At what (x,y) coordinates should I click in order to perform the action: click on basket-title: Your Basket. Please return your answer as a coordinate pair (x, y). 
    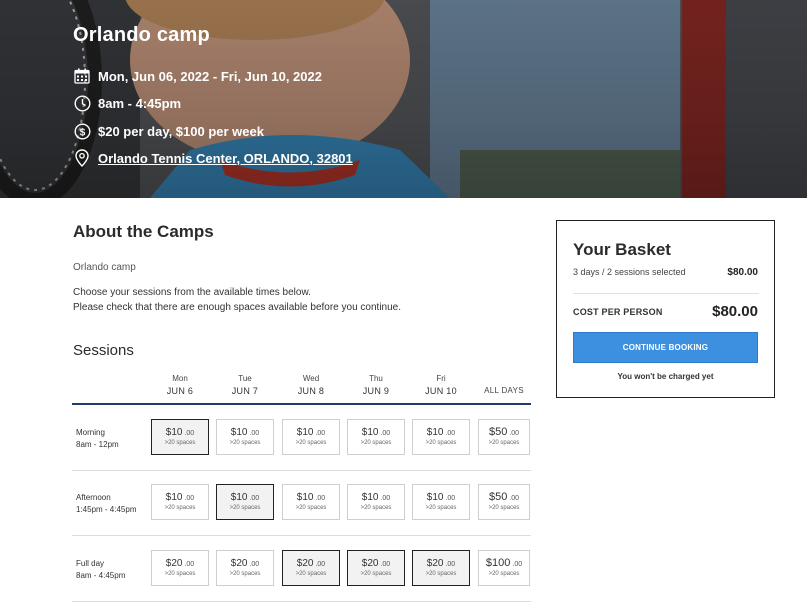
    Looking at the image, I should click on (622, 249).